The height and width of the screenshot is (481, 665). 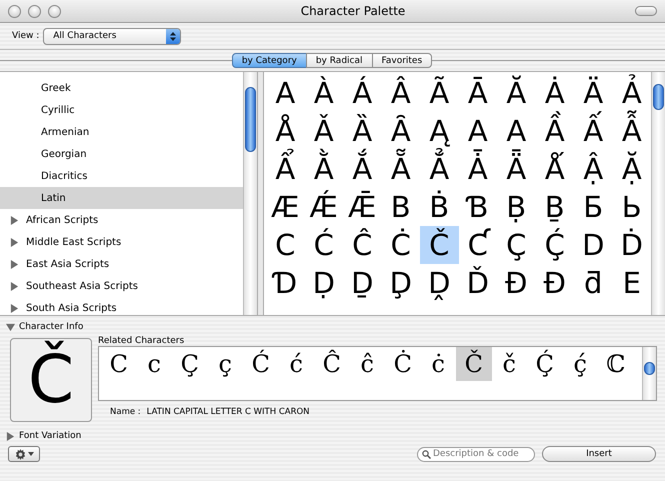 I want to click on category-item: Latin, so click(x=122, y=198).